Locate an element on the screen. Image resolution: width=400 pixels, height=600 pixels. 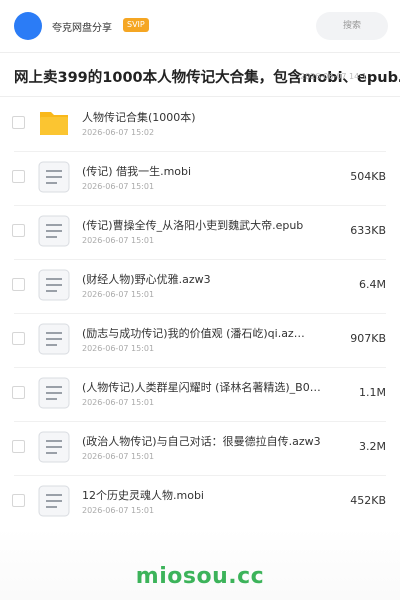
file-name: (传记) 借我一生.mobi is located at coordinates (137, 171).